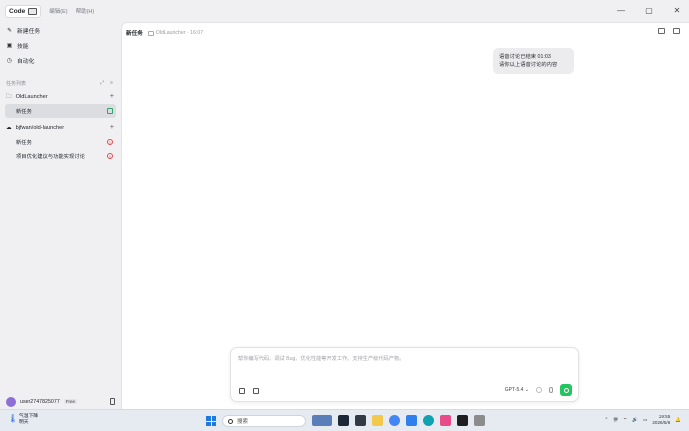 The width and height of the screenshot is (689, 431). Describe the element at coordinates (102, 83) in the screenshot. I see `expand-icon: ⤢` at that location.